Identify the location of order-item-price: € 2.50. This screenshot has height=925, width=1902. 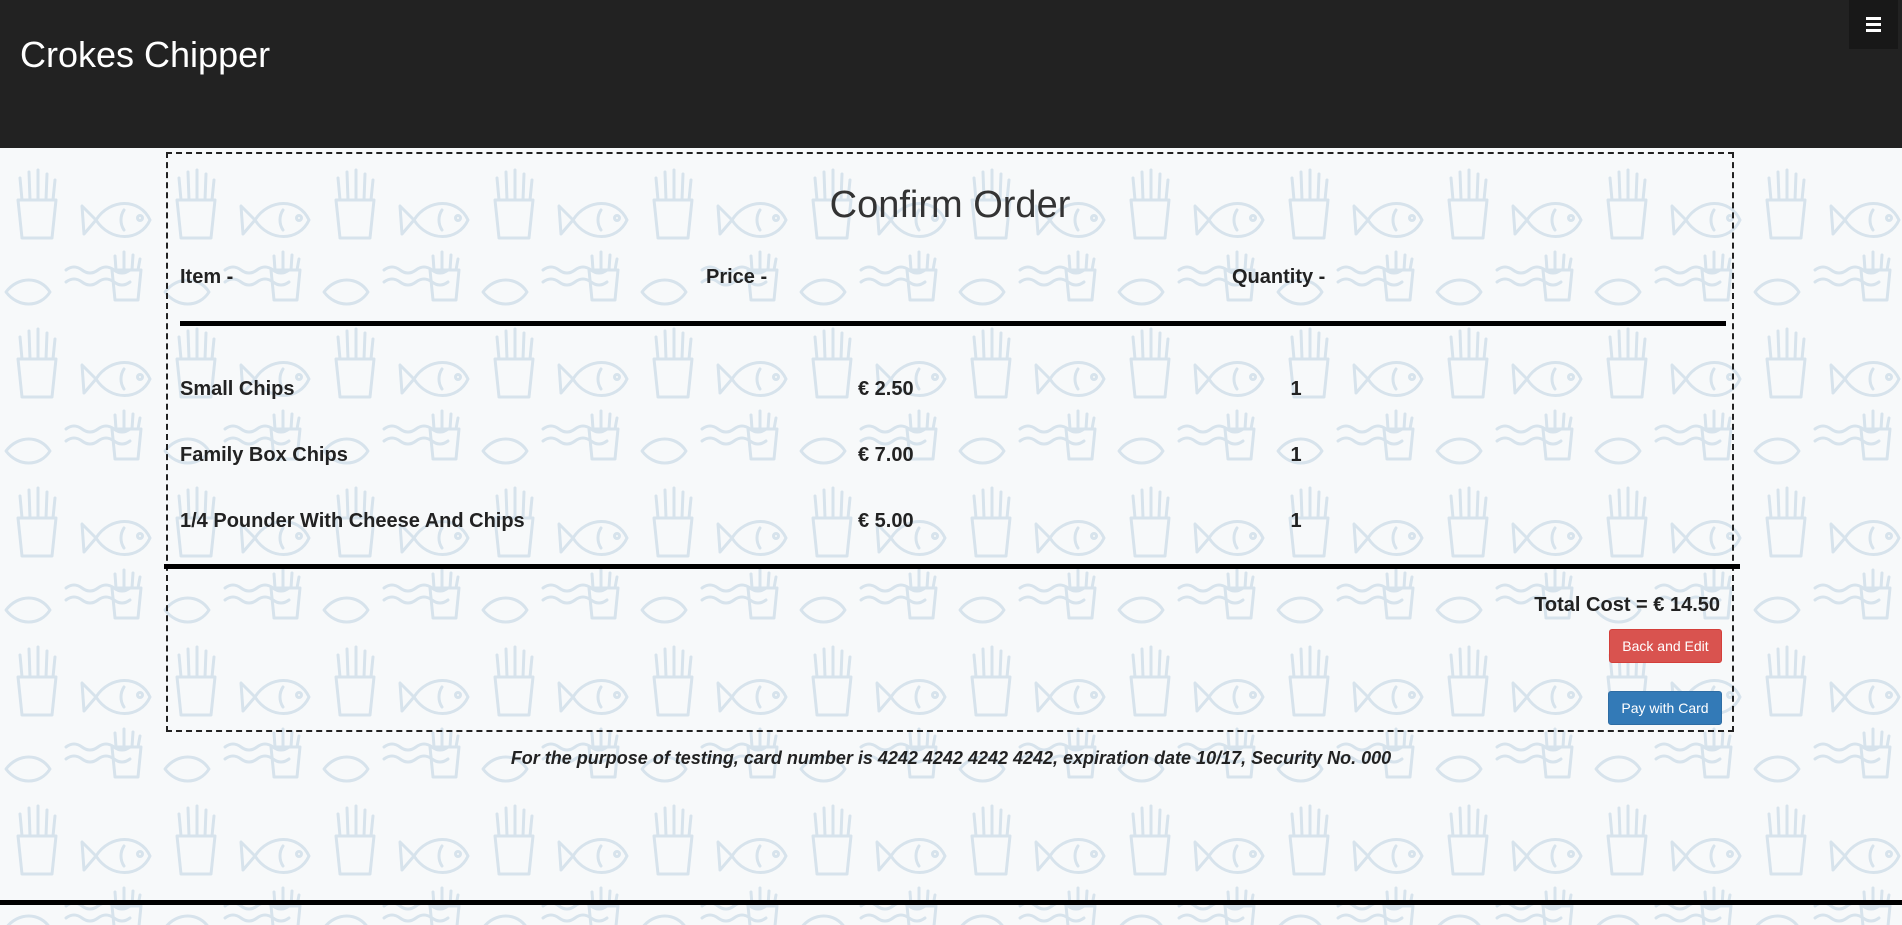
(886, 389).